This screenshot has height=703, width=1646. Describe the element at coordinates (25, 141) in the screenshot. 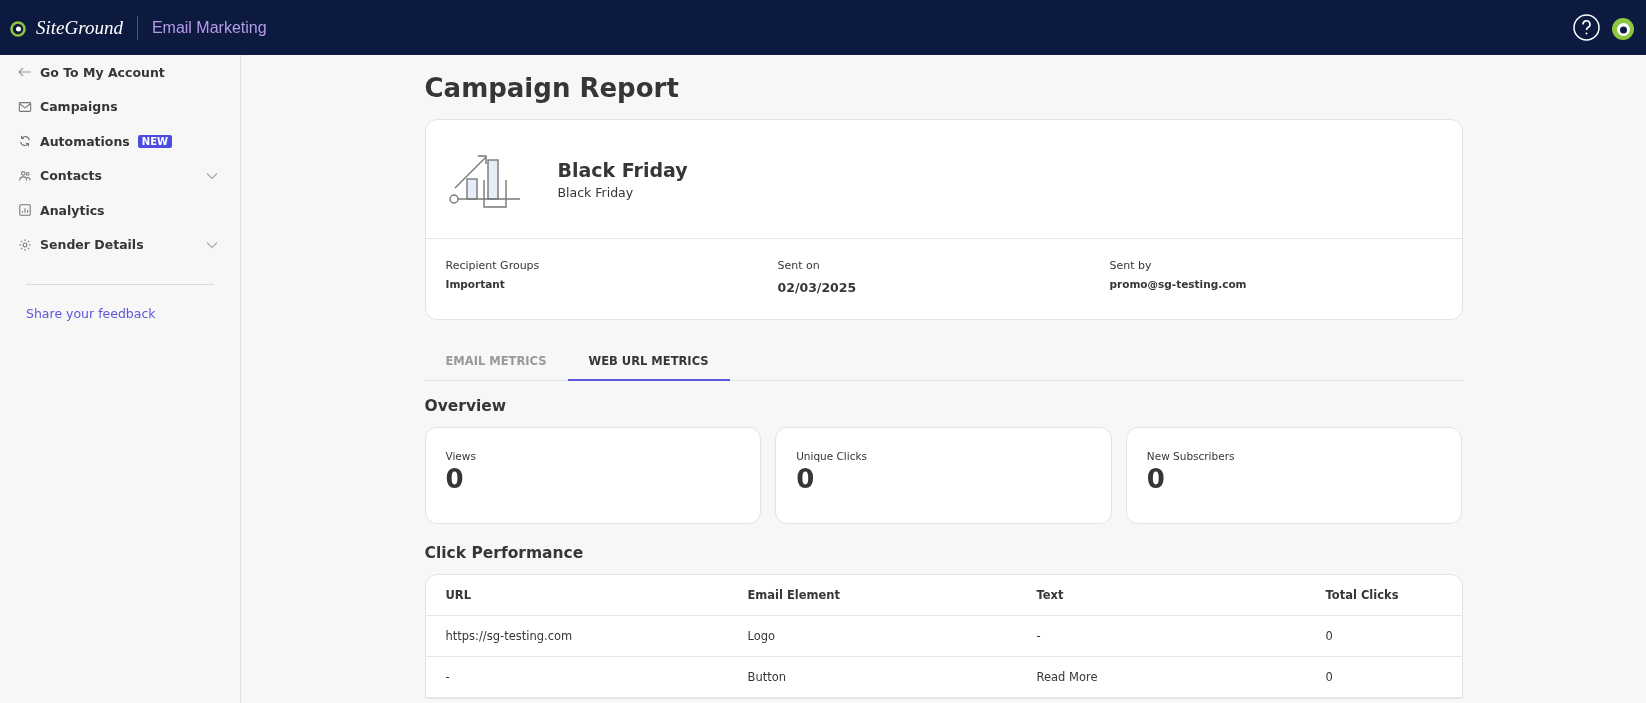

I see `refresh-icon` at that location.